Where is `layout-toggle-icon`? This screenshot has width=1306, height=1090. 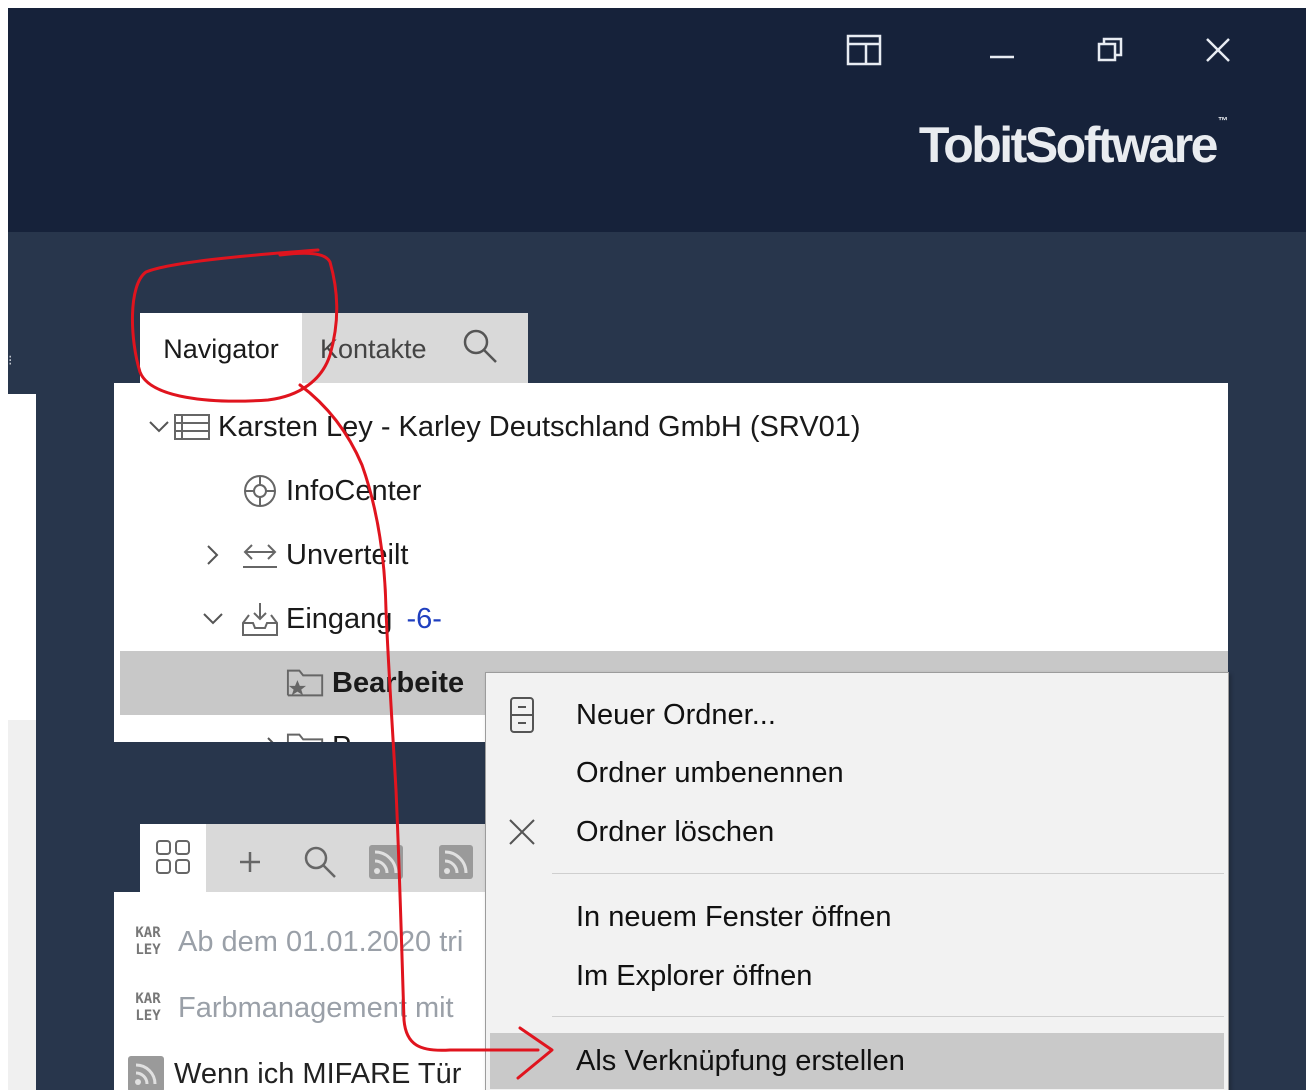 layout-toggle-icon is located at coordinates (864, 50).